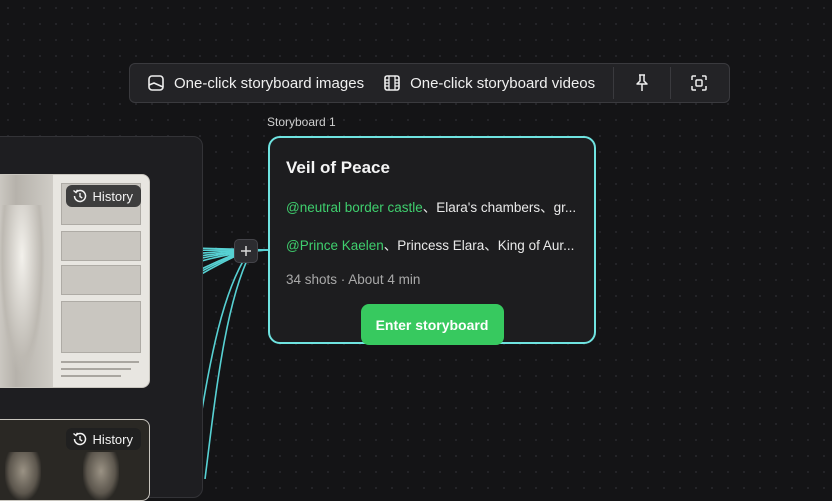 The height and width of the screenshot is (501, 832). I want to click on jewelry-image, so click(101, 327).